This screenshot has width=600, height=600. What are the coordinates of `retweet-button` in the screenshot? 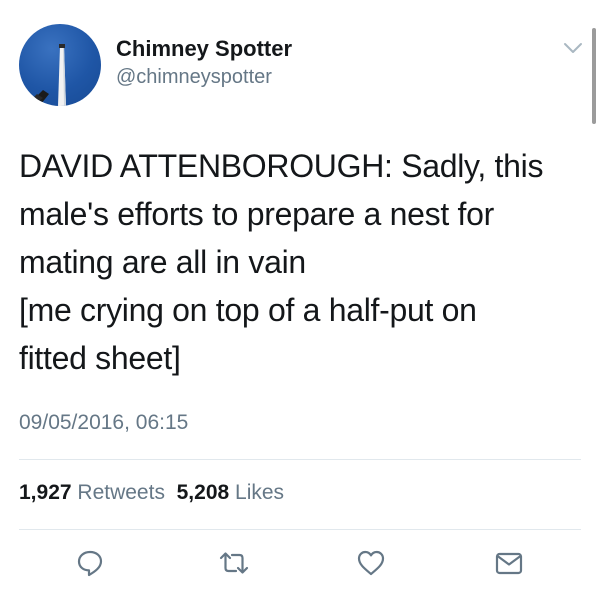 It's located at (234, 563).